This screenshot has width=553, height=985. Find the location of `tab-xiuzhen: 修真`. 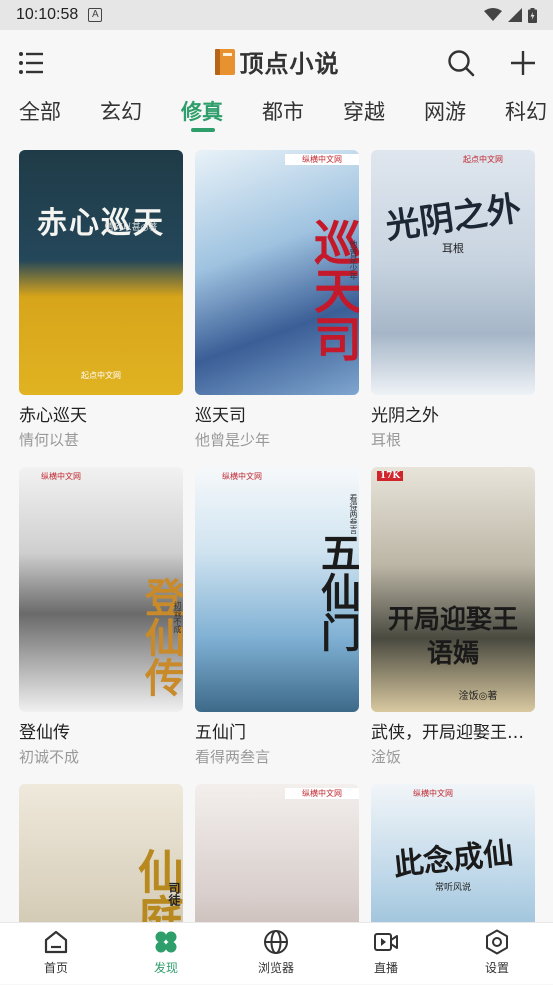

tab-xiuzhen: 修真 is located at coordinates (202, 111).